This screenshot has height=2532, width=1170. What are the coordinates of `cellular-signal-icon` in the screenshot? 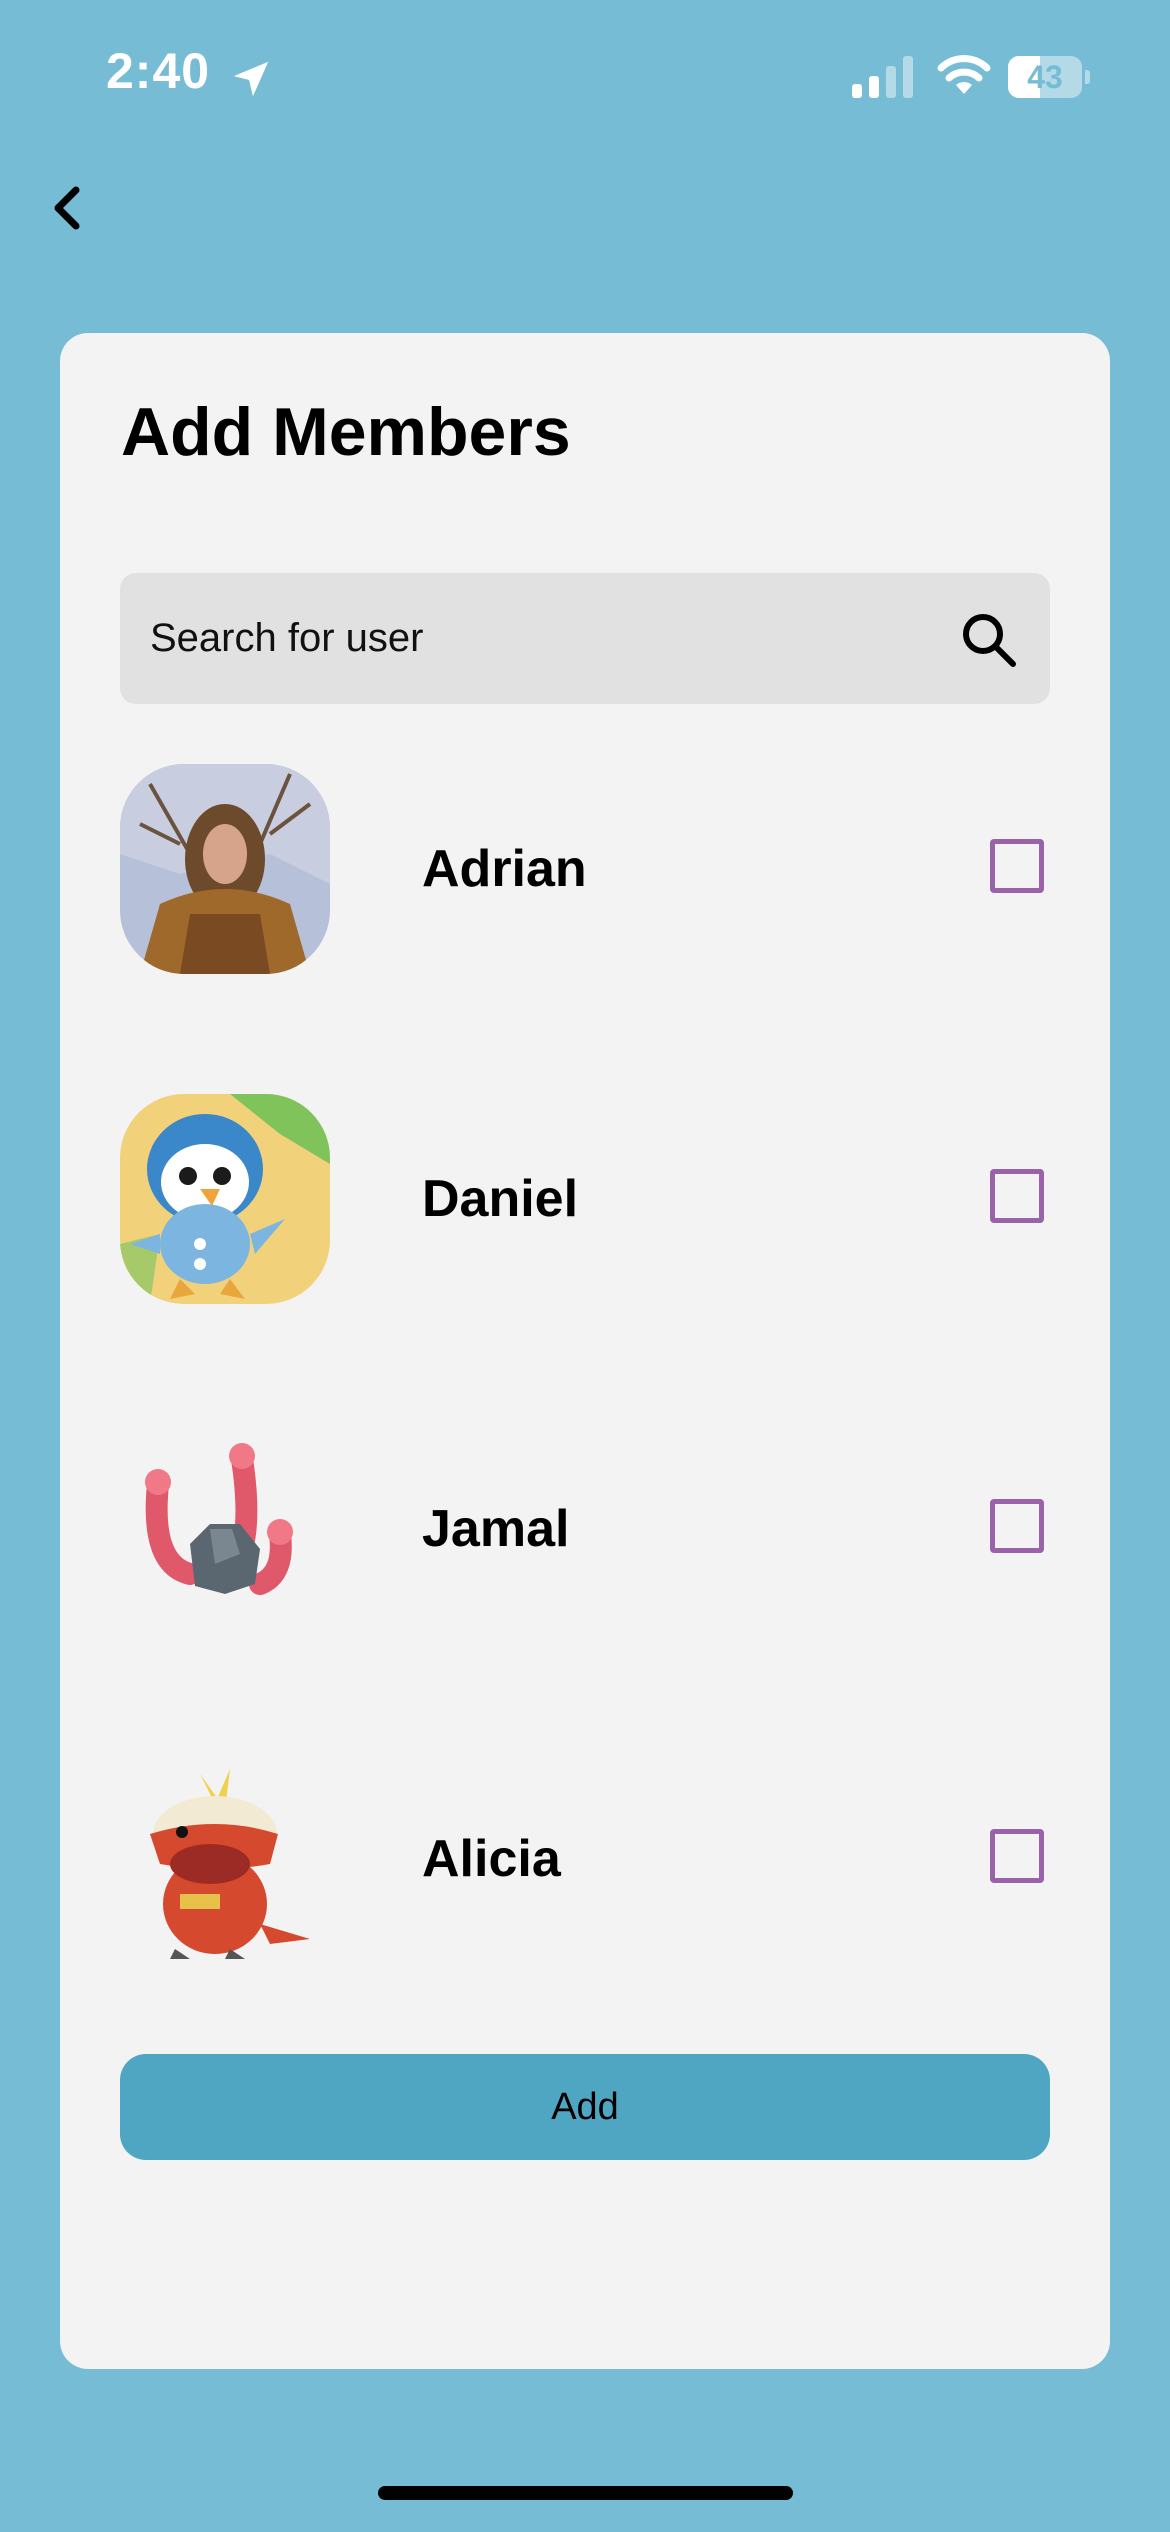 It's located at (882, 77).